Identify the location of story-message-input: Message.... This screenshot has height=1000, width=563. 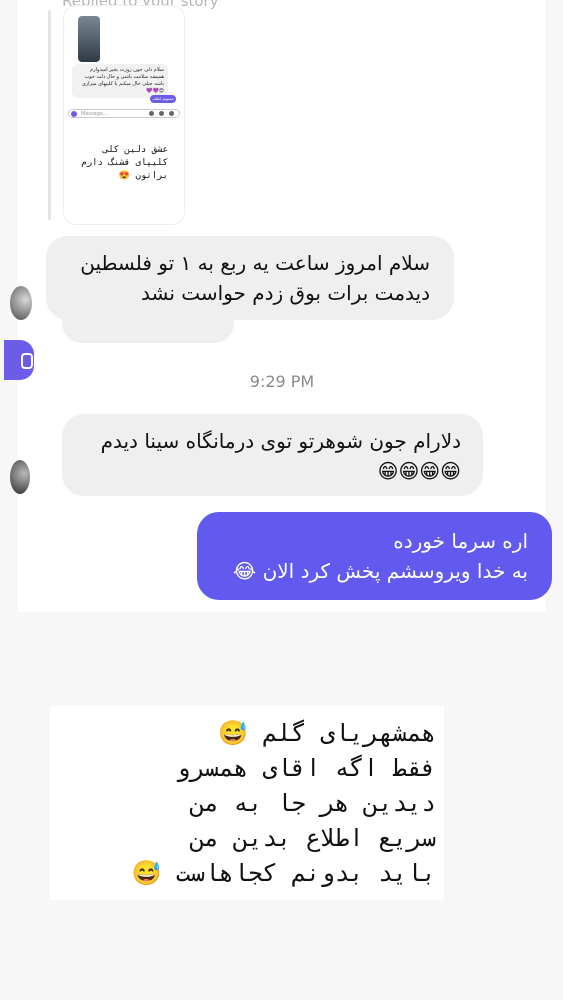
(124, 113).